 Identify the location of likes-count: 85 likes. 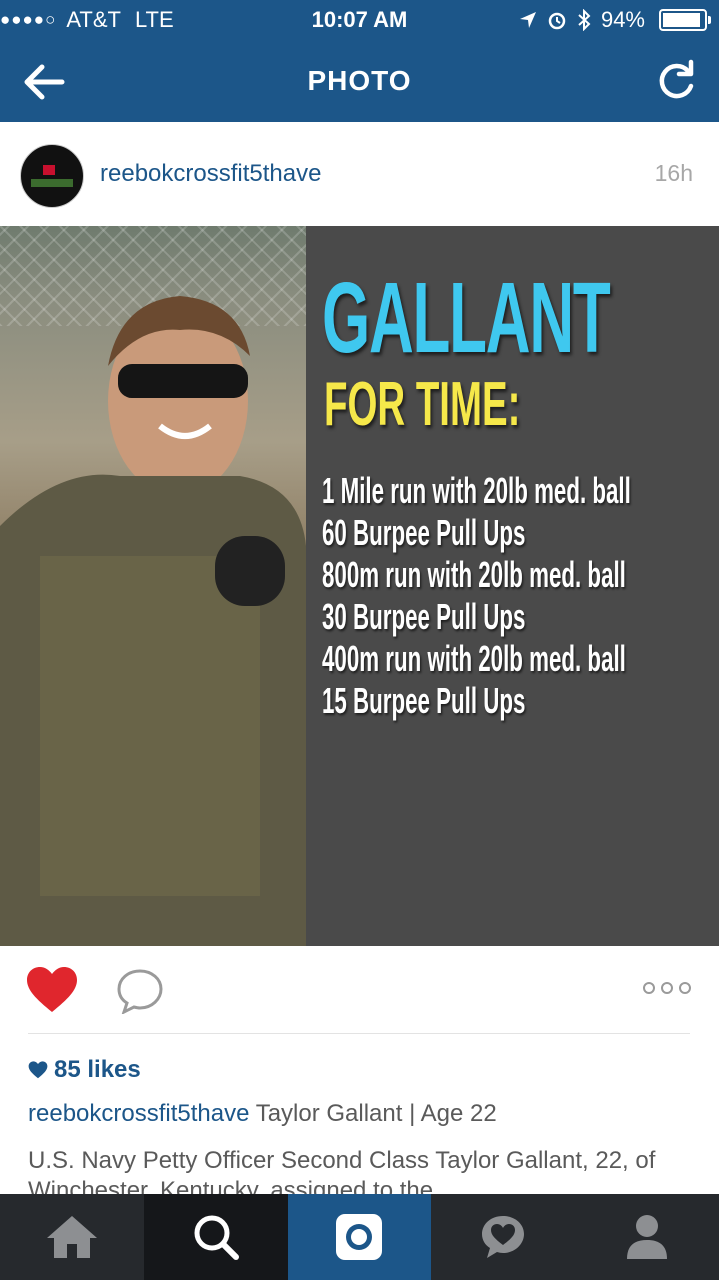
(84, 1070).